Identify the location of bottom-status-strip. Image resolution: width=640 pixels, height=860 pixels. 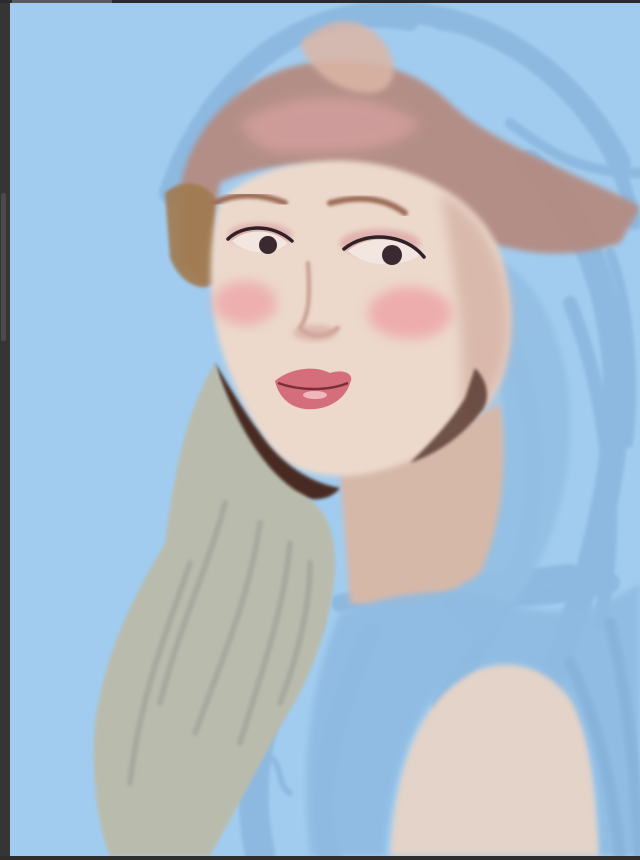
(320, 858).